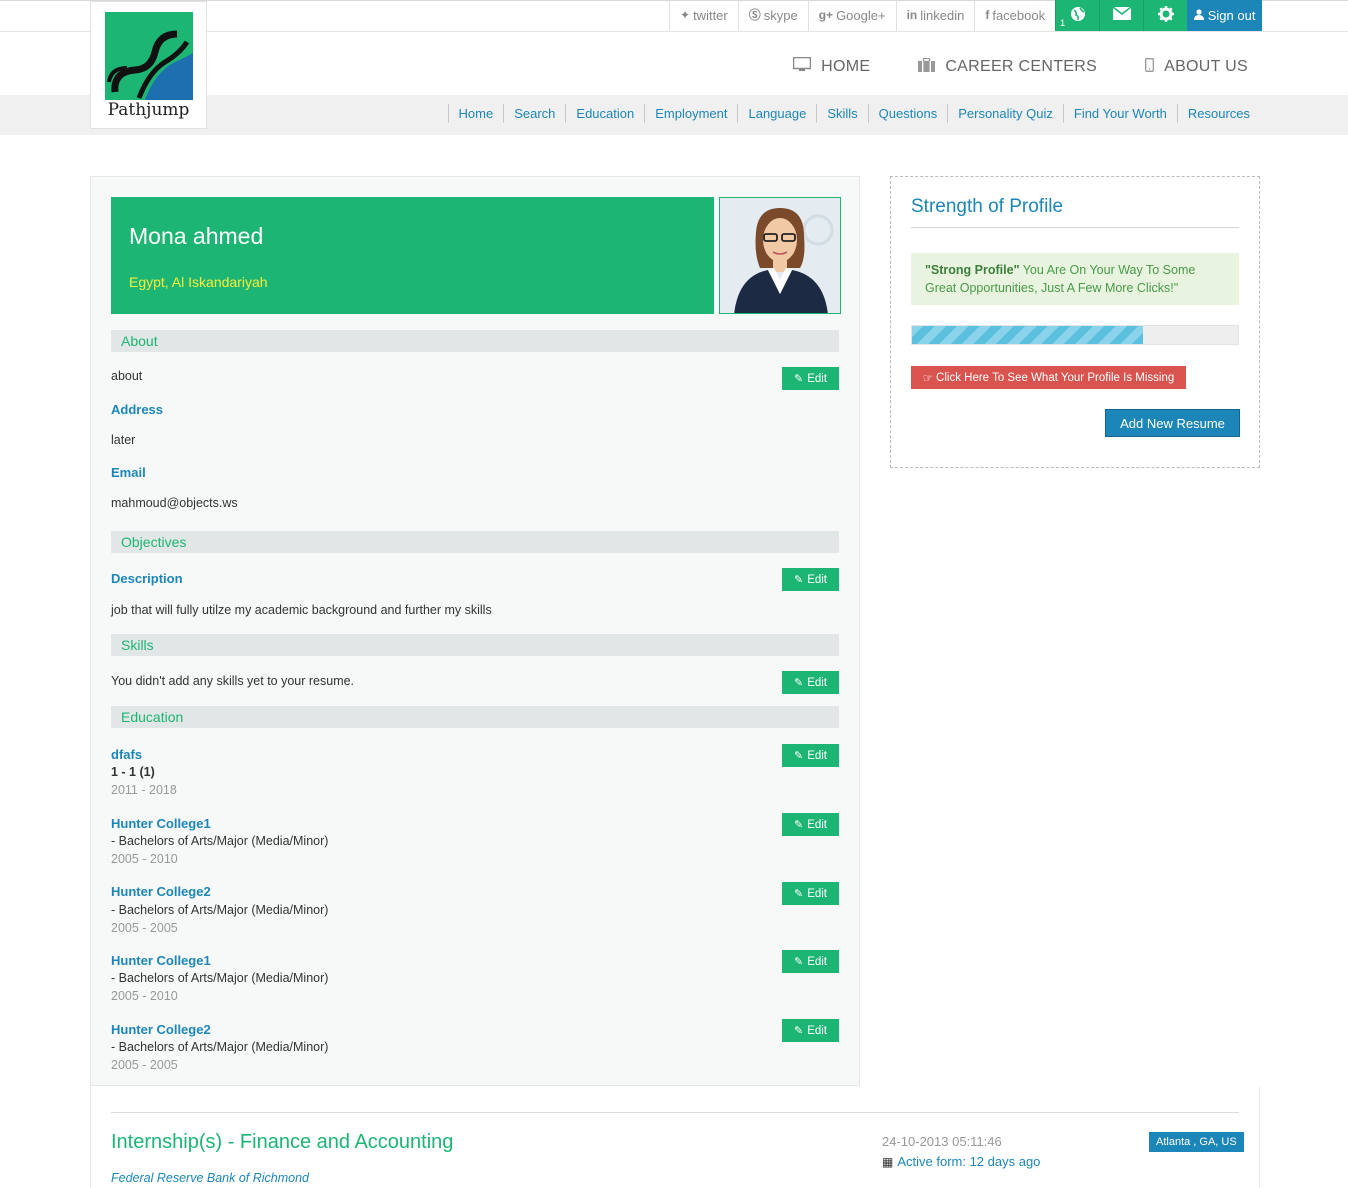 This screenshot has height=1188, width=1348. I want to click on globe-button: 1, so click(1077, 15).